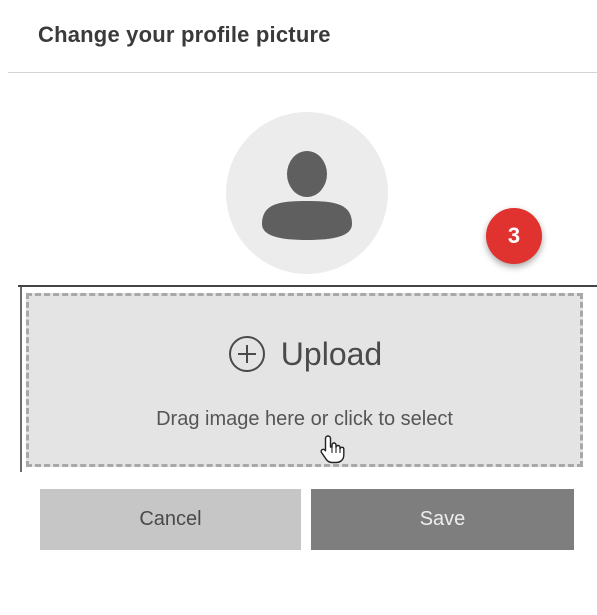 The image size is (597, 615). What do you see at coordinates (302, 72) in the screenshot?
I see `title-divider` at bounding box center [302, 72].